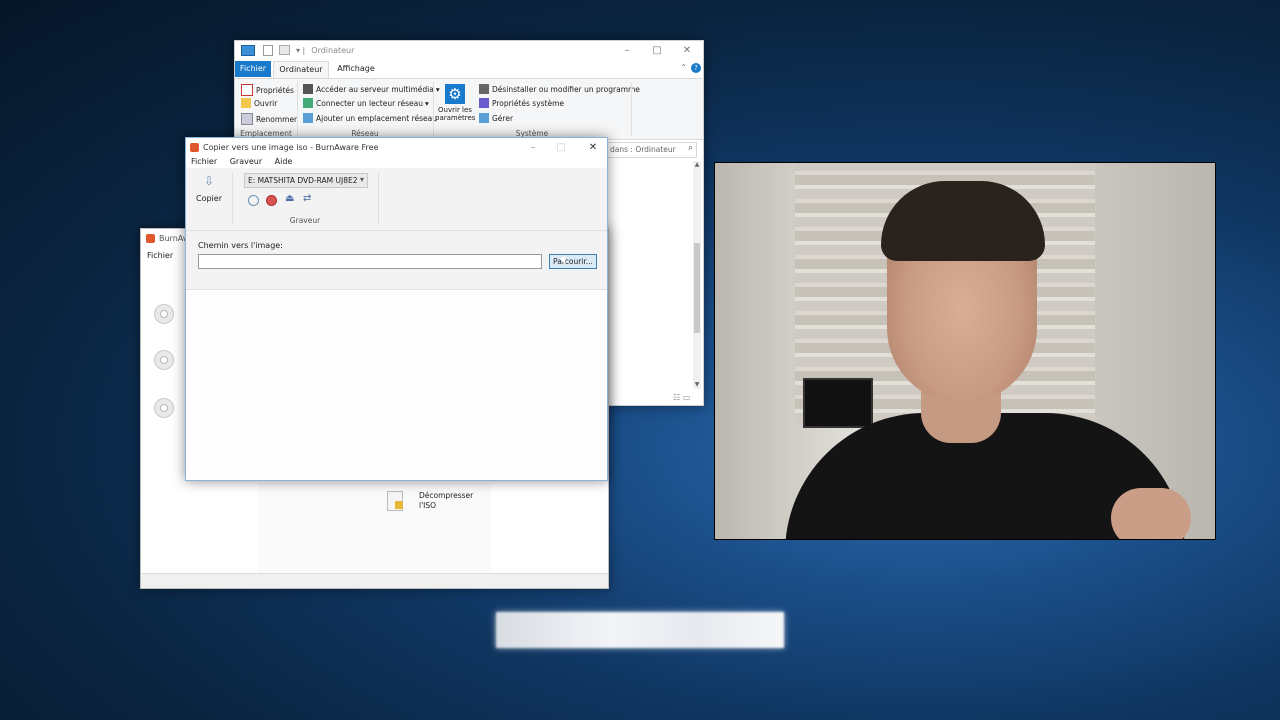  What do you see at coordinates (333, 50) in the screenshot?
I see `explorer-title: Ordinateur` at bounding box center [333, 50].